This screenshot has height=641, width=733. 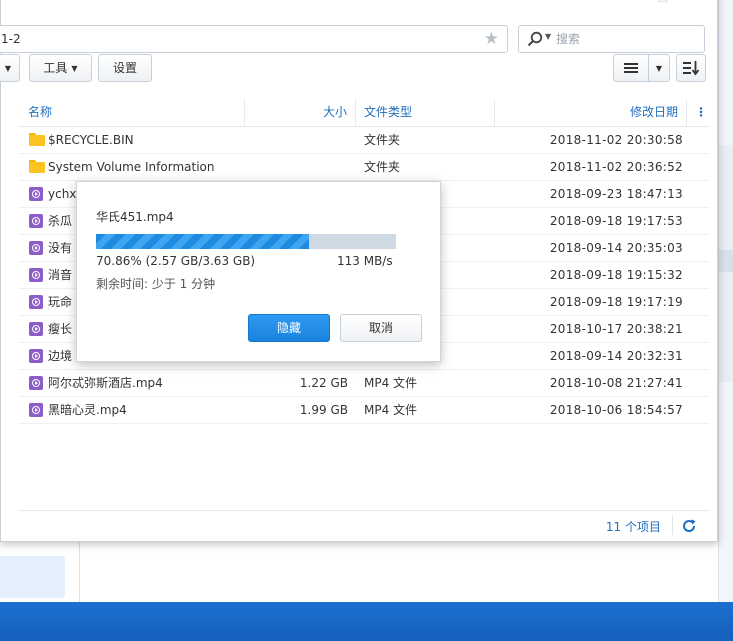 I want to click on settings-button: 设置, so click(x=125, y=68).